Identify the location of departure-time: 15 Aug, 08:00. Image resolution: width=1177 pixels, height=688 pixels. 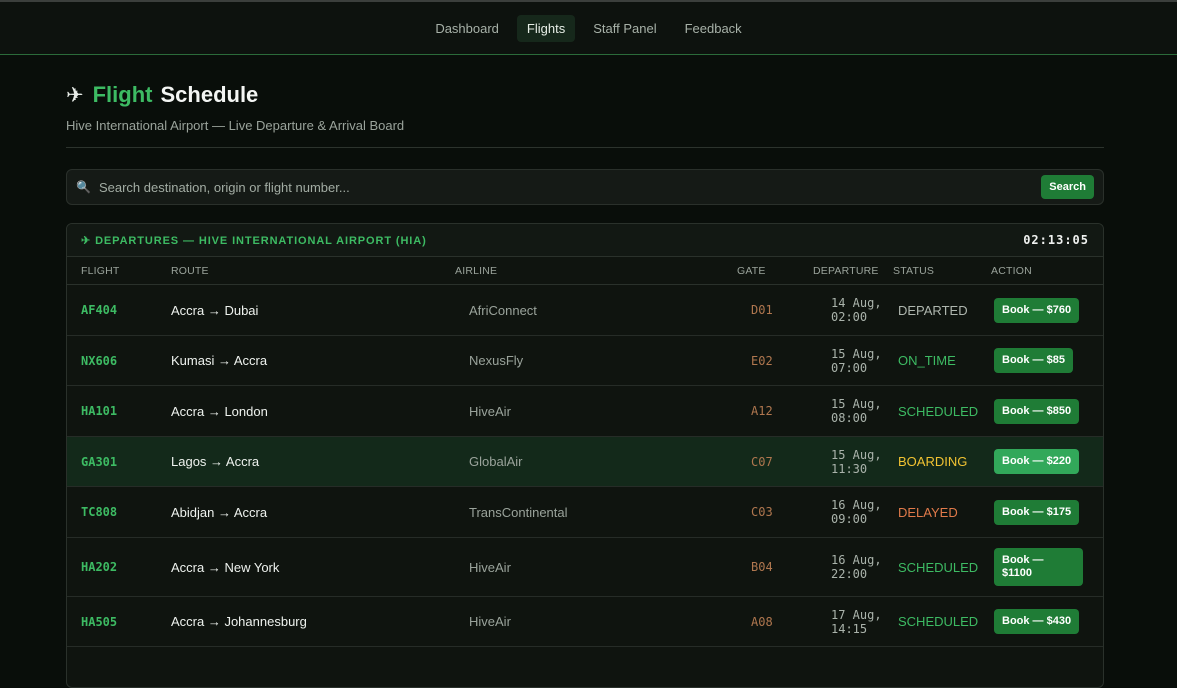
(853, 411).